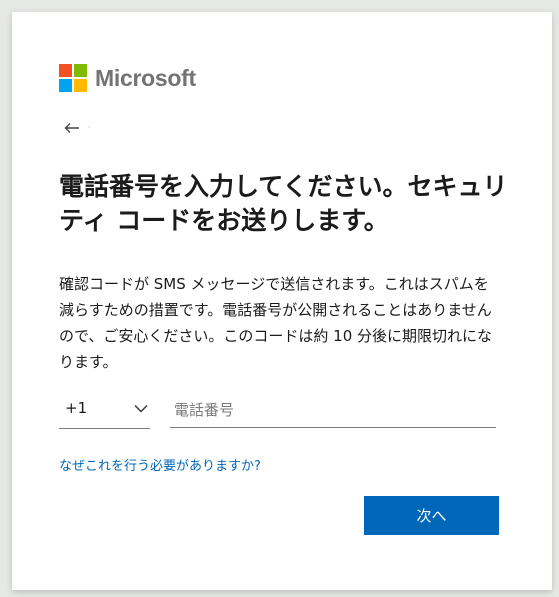 This screenshot has width=559, height=597. I want to click on phone-number-input, so click(333, 410).